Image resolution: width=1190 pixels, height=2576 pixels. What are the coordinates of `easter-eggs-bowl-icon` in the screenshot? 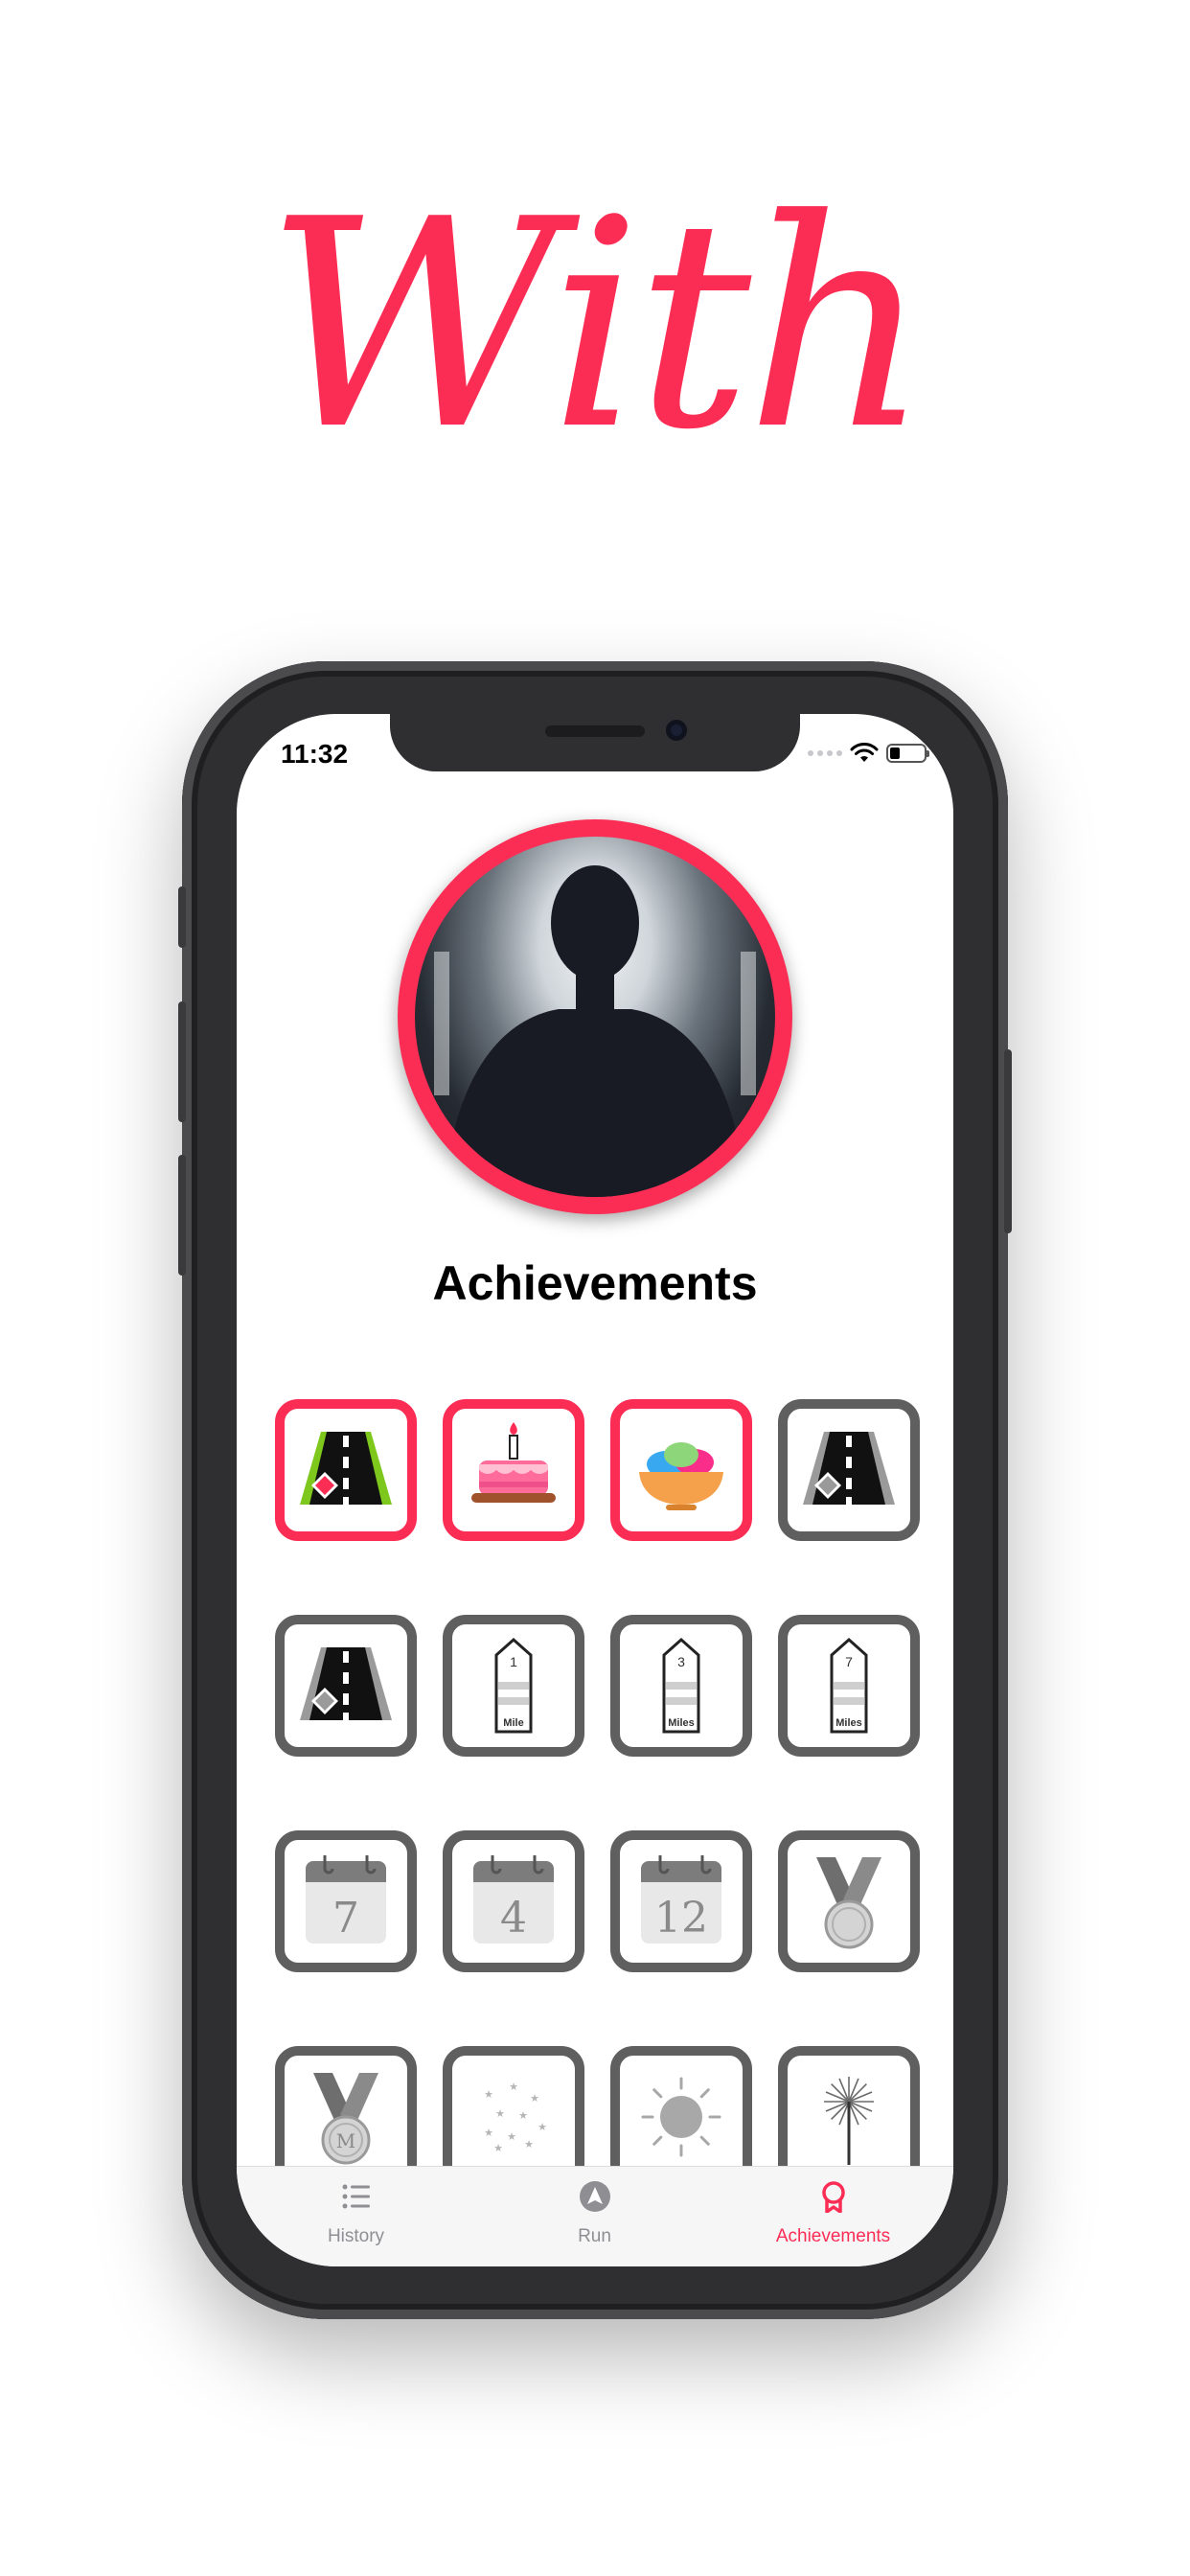 It's located at (681, 1476).